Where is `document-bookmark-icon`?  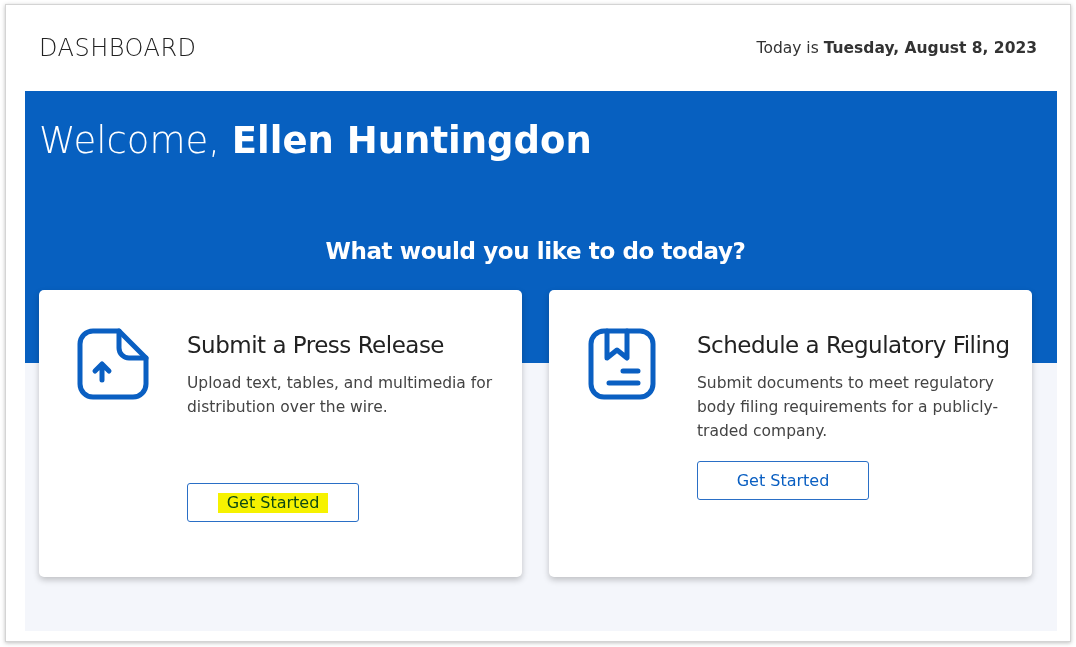 document-bookmark-icon is located at coordinates (623, 364).